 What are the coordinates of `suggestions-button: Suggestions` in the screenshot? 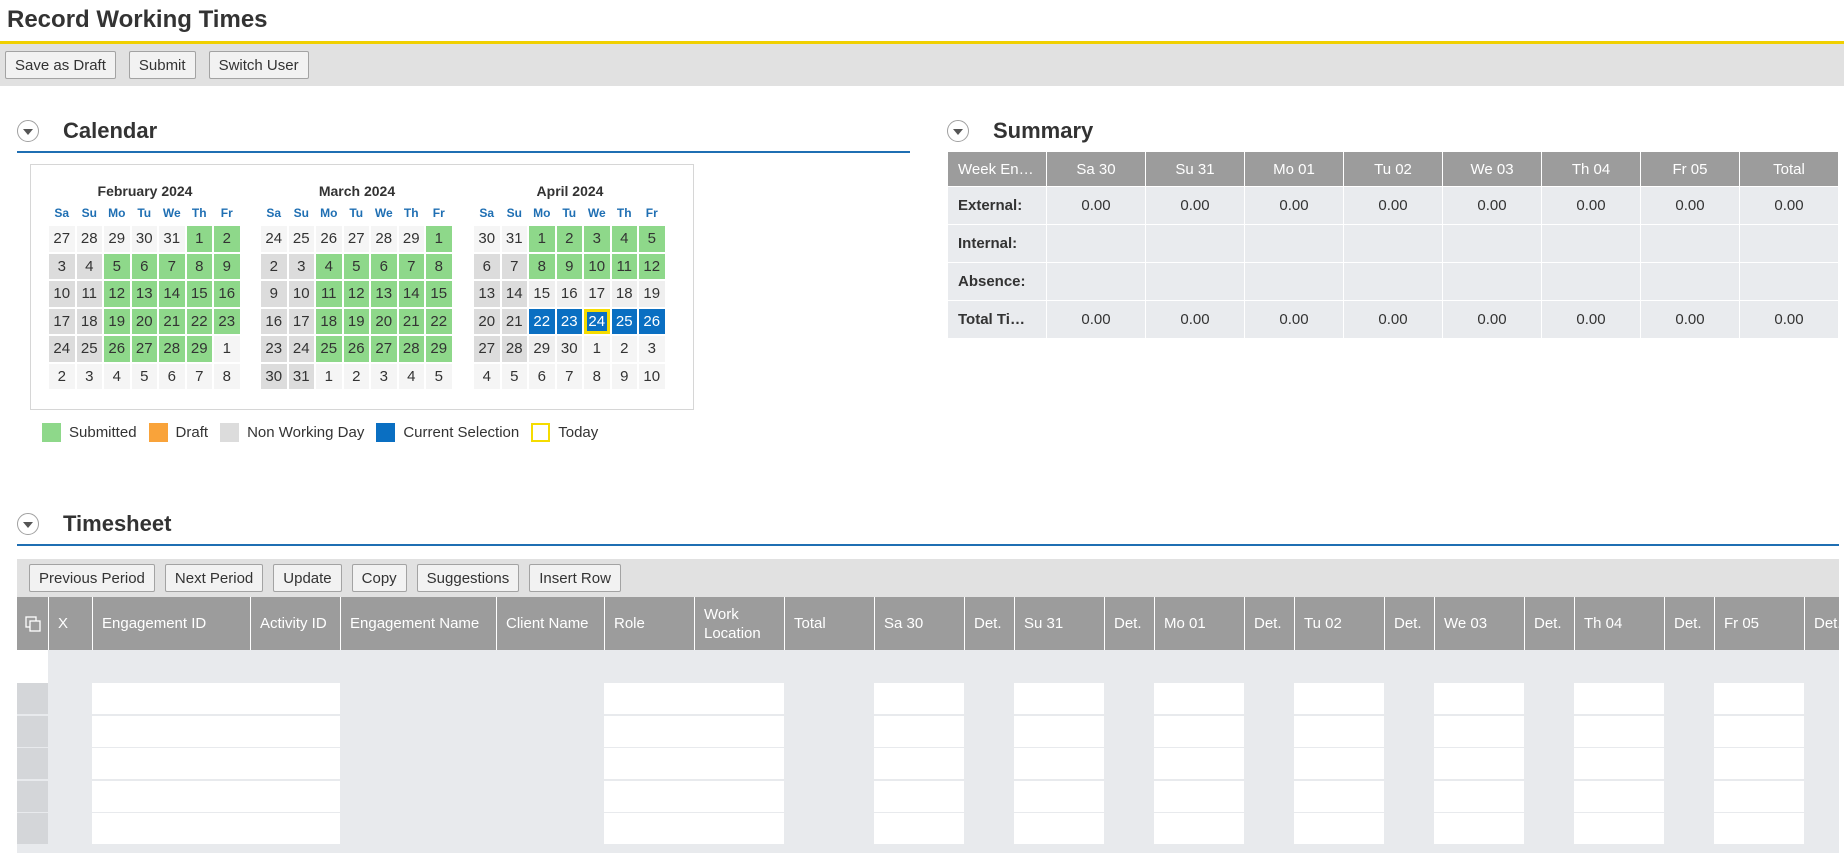 It's located at (468, 578).